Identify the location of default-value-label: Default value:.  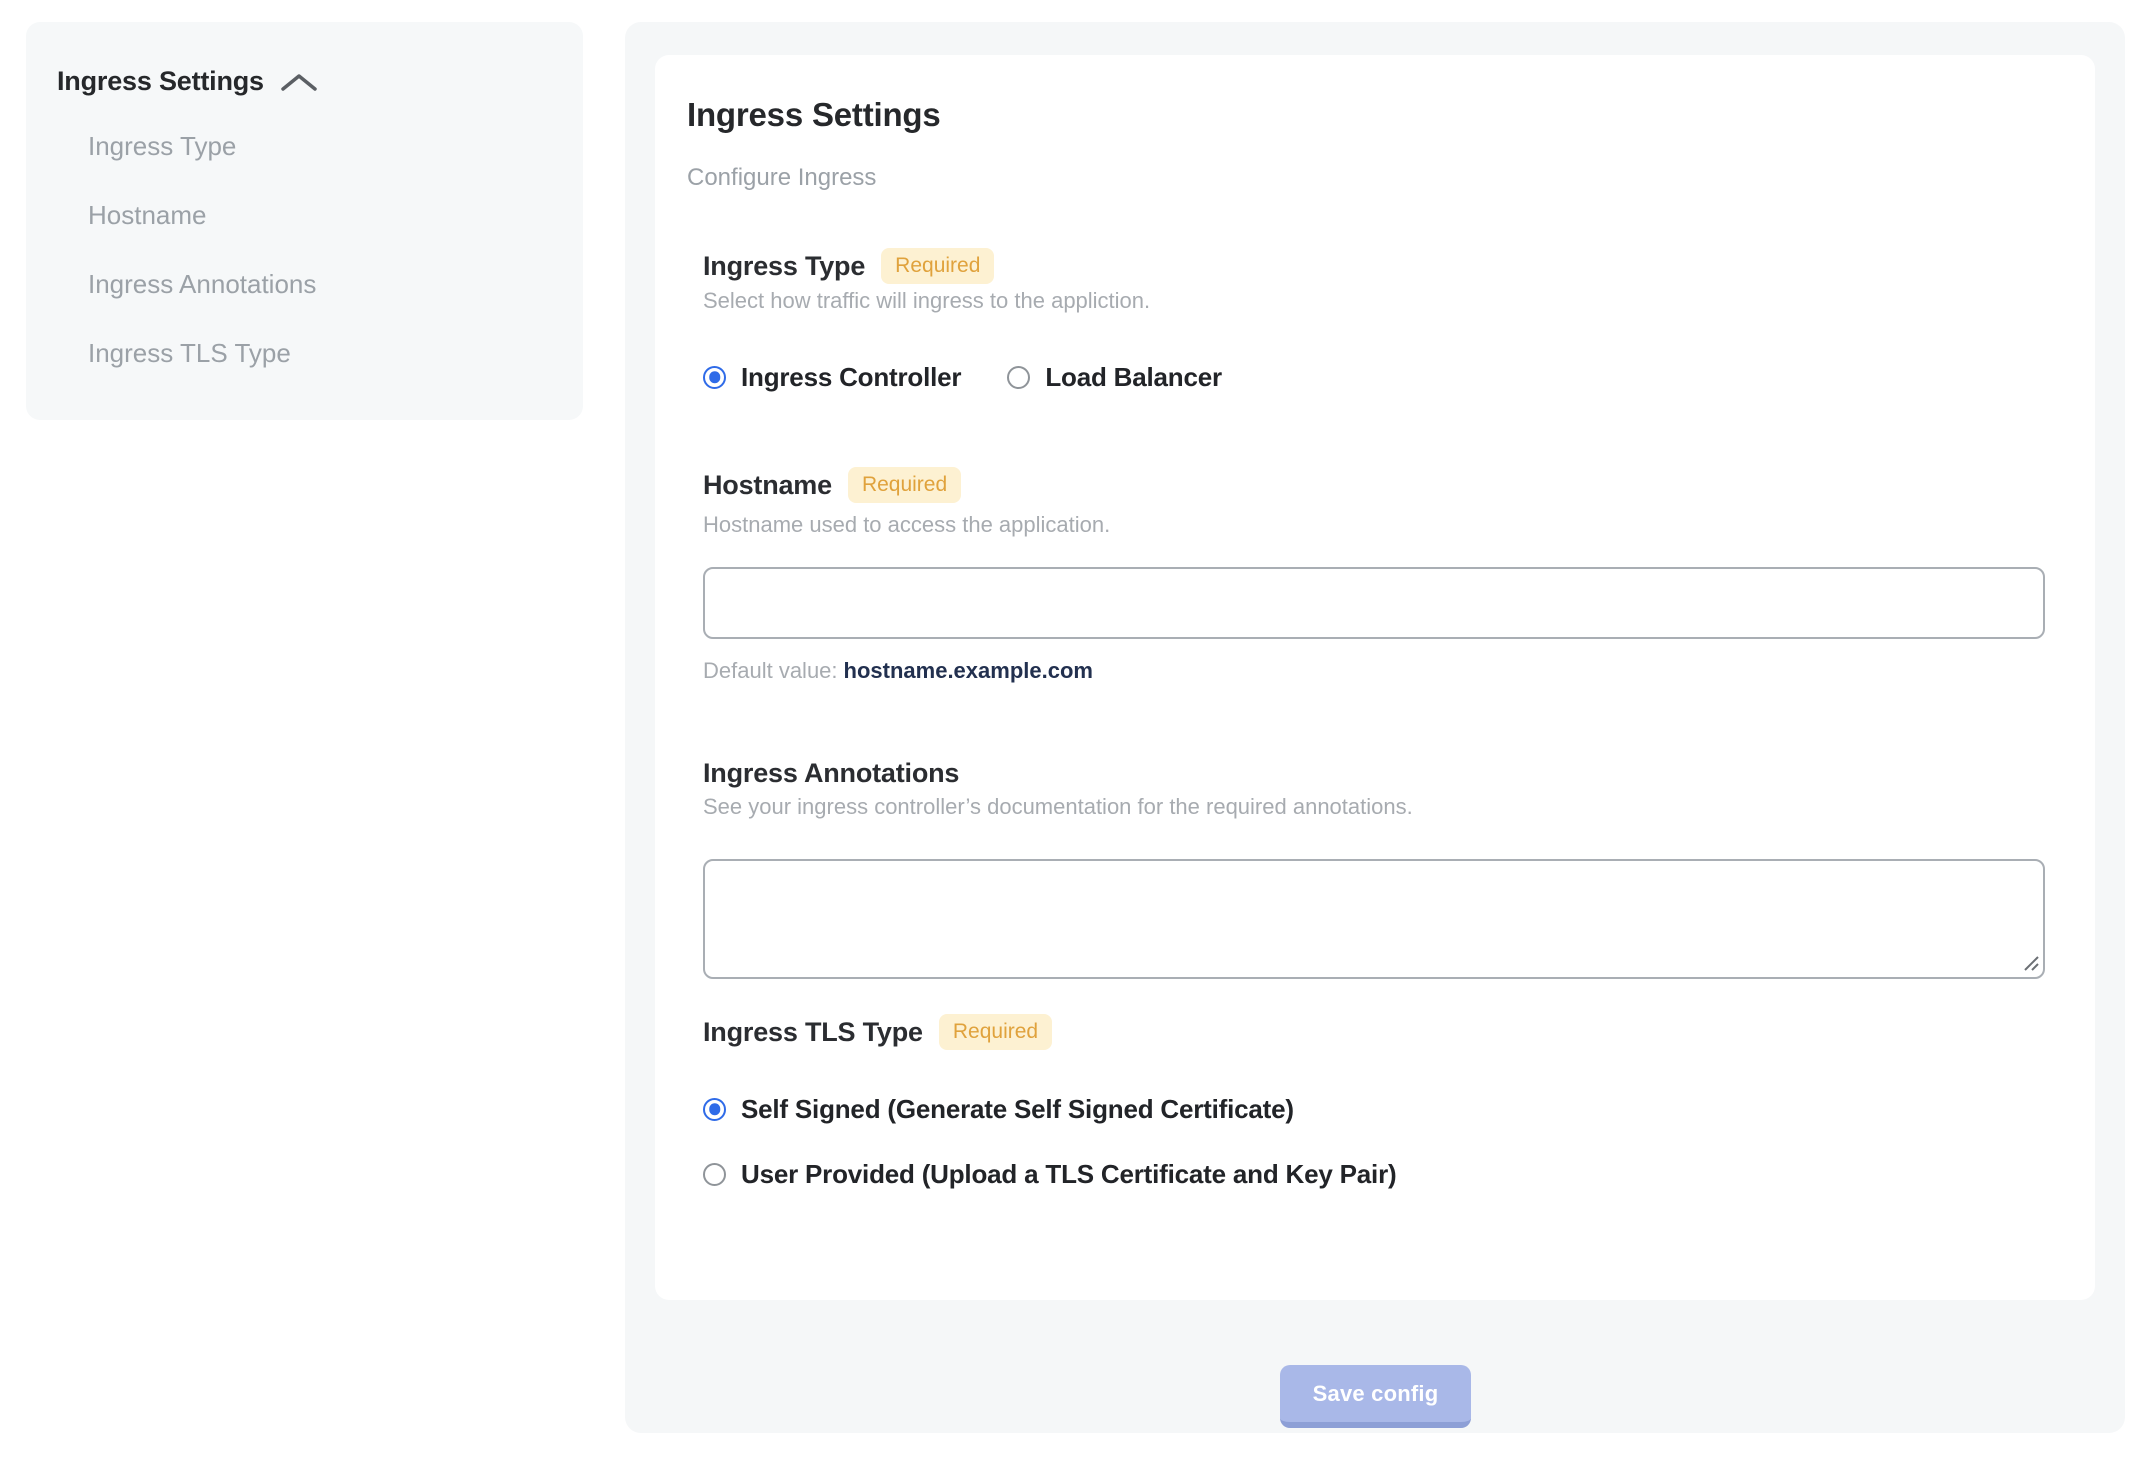
(770, 670).